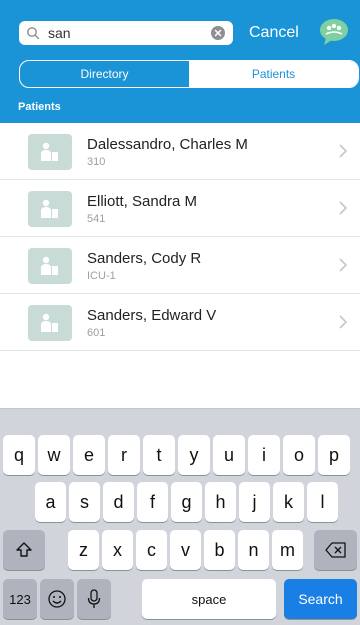 The width and height of the screenshot is (360, 625). Describe the element at coordinates (288, 502) in the screenshot. I see `key-k: k` at that location.